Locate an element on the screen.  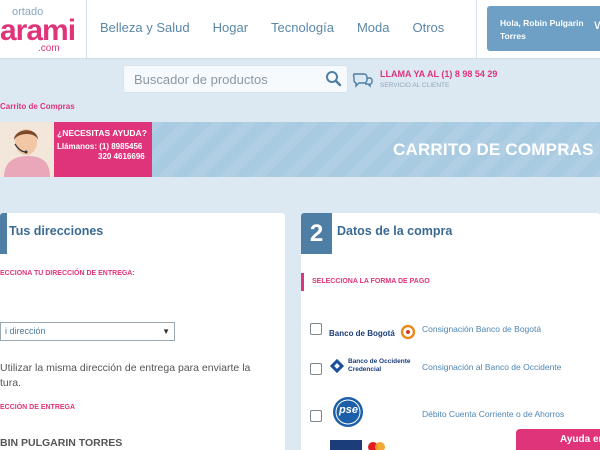
checkbox-occidente is located at coordinates (316, 369).